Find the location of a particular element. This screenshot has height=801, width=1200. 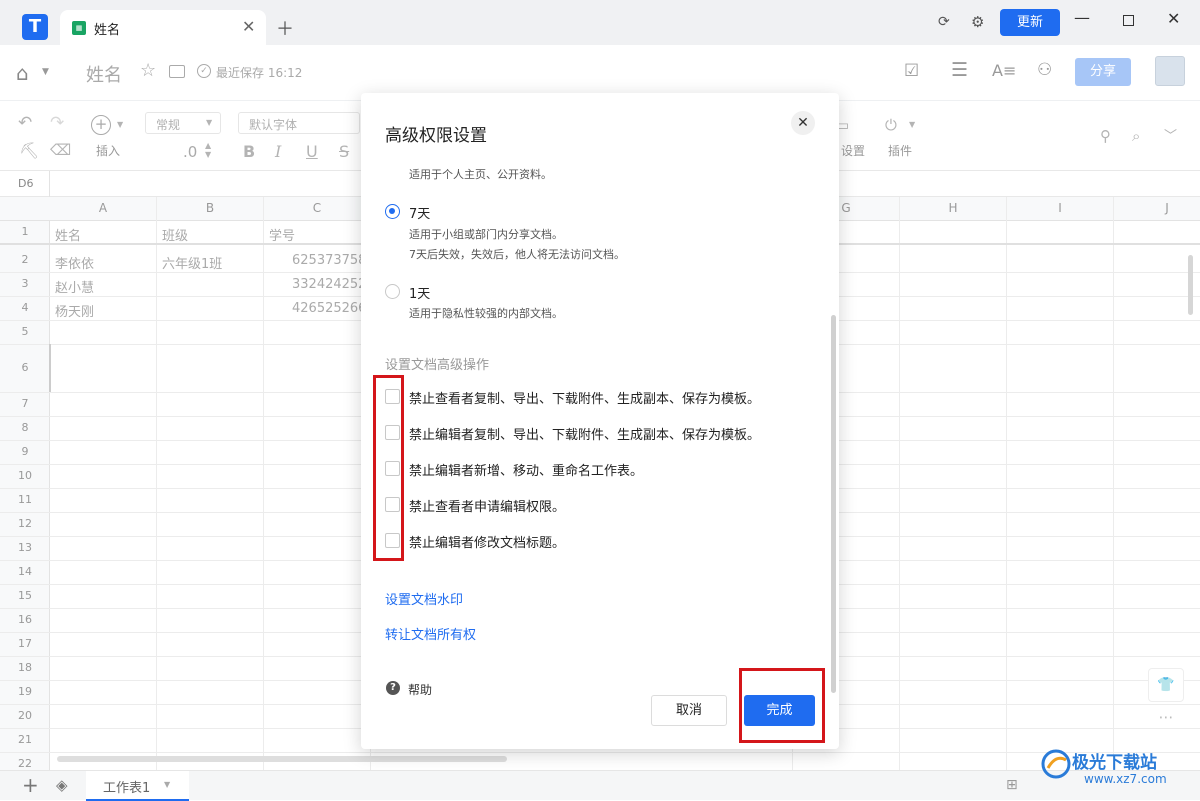

checkbox-label: 禁止编辑者新增、移动、重命名工作表。 is located at coordinates (526, 469).